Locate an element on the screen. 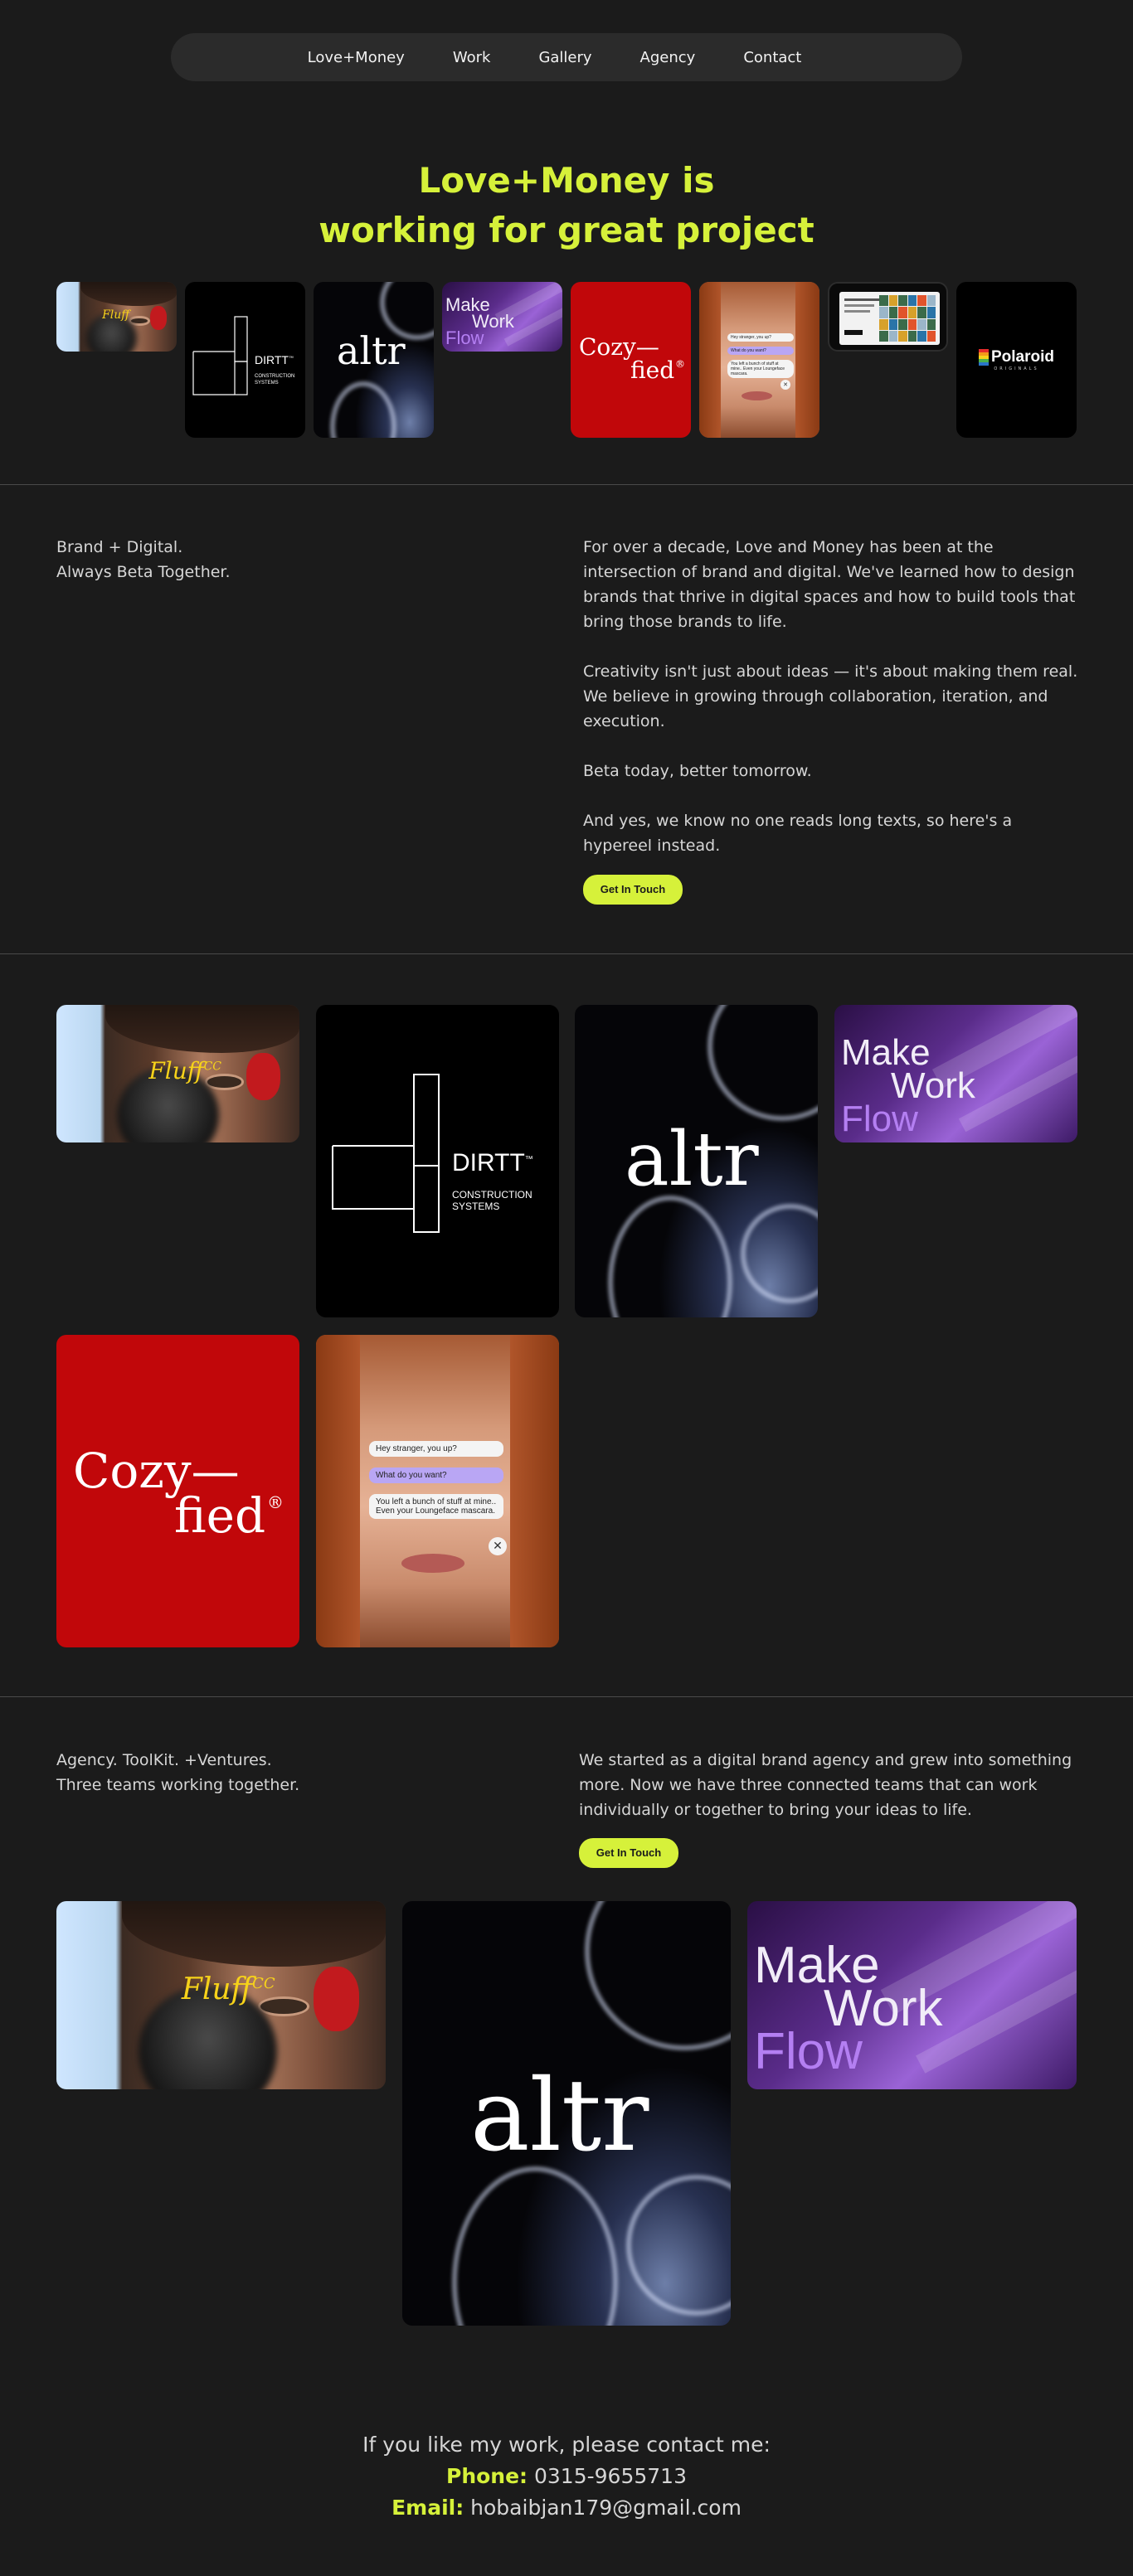 The height and width of the screenshot is (2576, 1133). showcase-item-make-work-flow: Make Work Flow is located at coordinates (912, 1995).